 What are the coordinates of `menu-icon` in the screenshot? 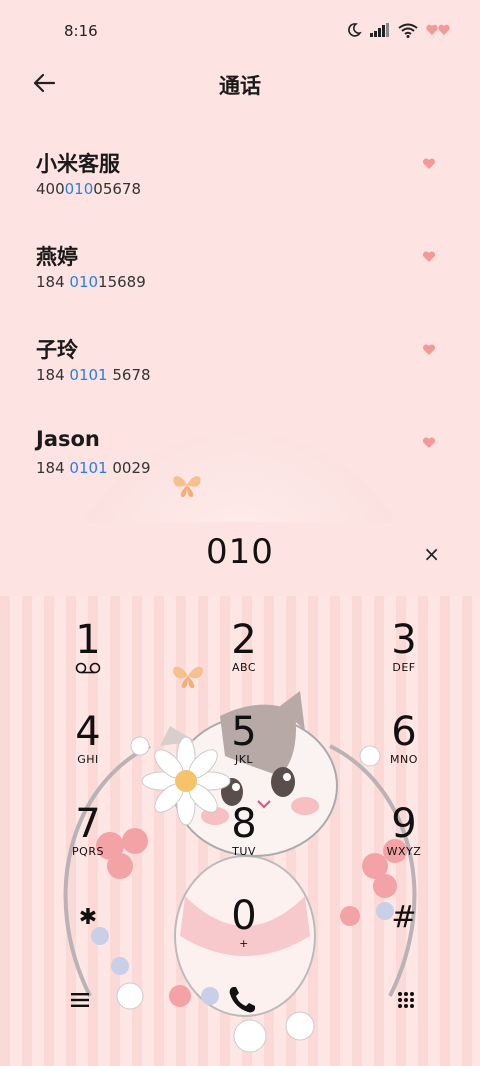 It's located at (80, 1000).